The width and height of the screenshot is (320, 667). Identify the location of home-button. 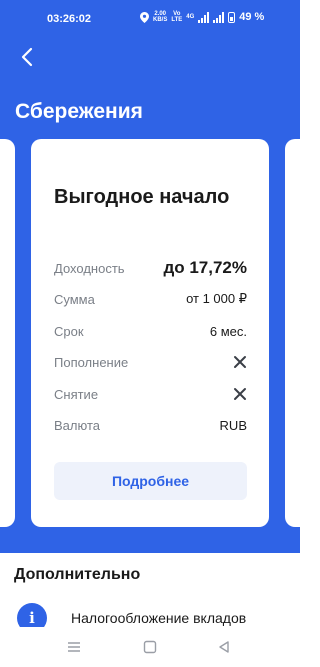
(150, 647).